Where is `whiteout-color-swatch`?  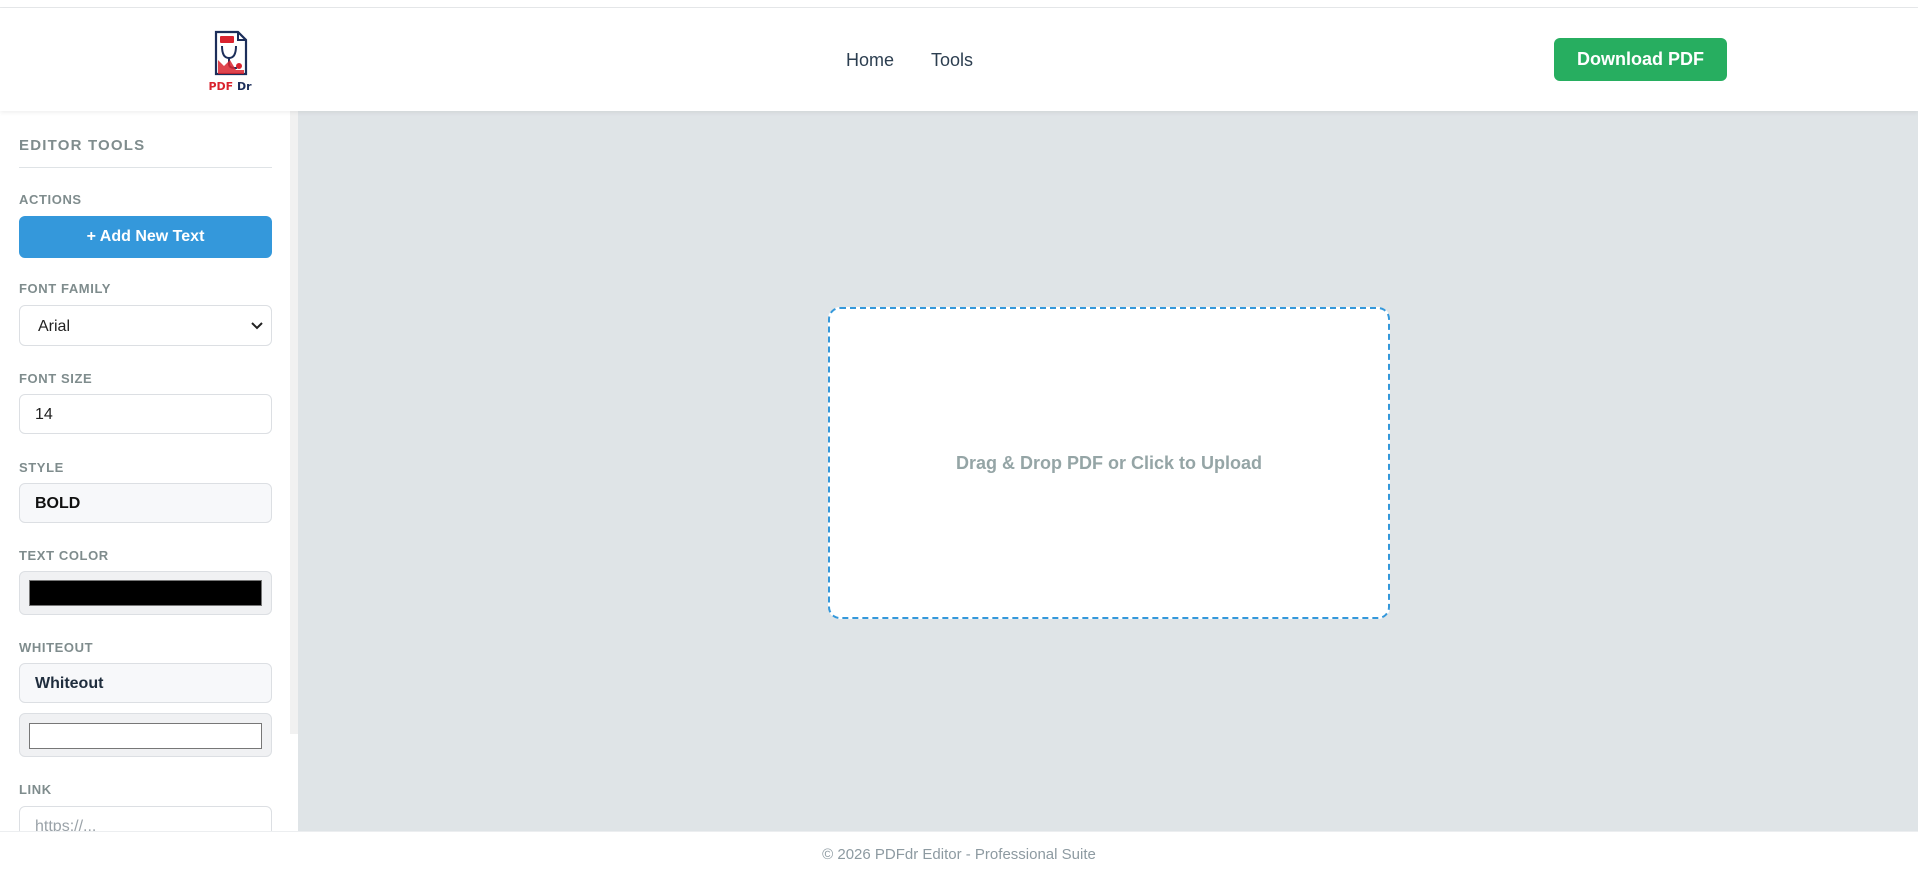 whiteout-color-swatch is located at coordinates (145, 736).